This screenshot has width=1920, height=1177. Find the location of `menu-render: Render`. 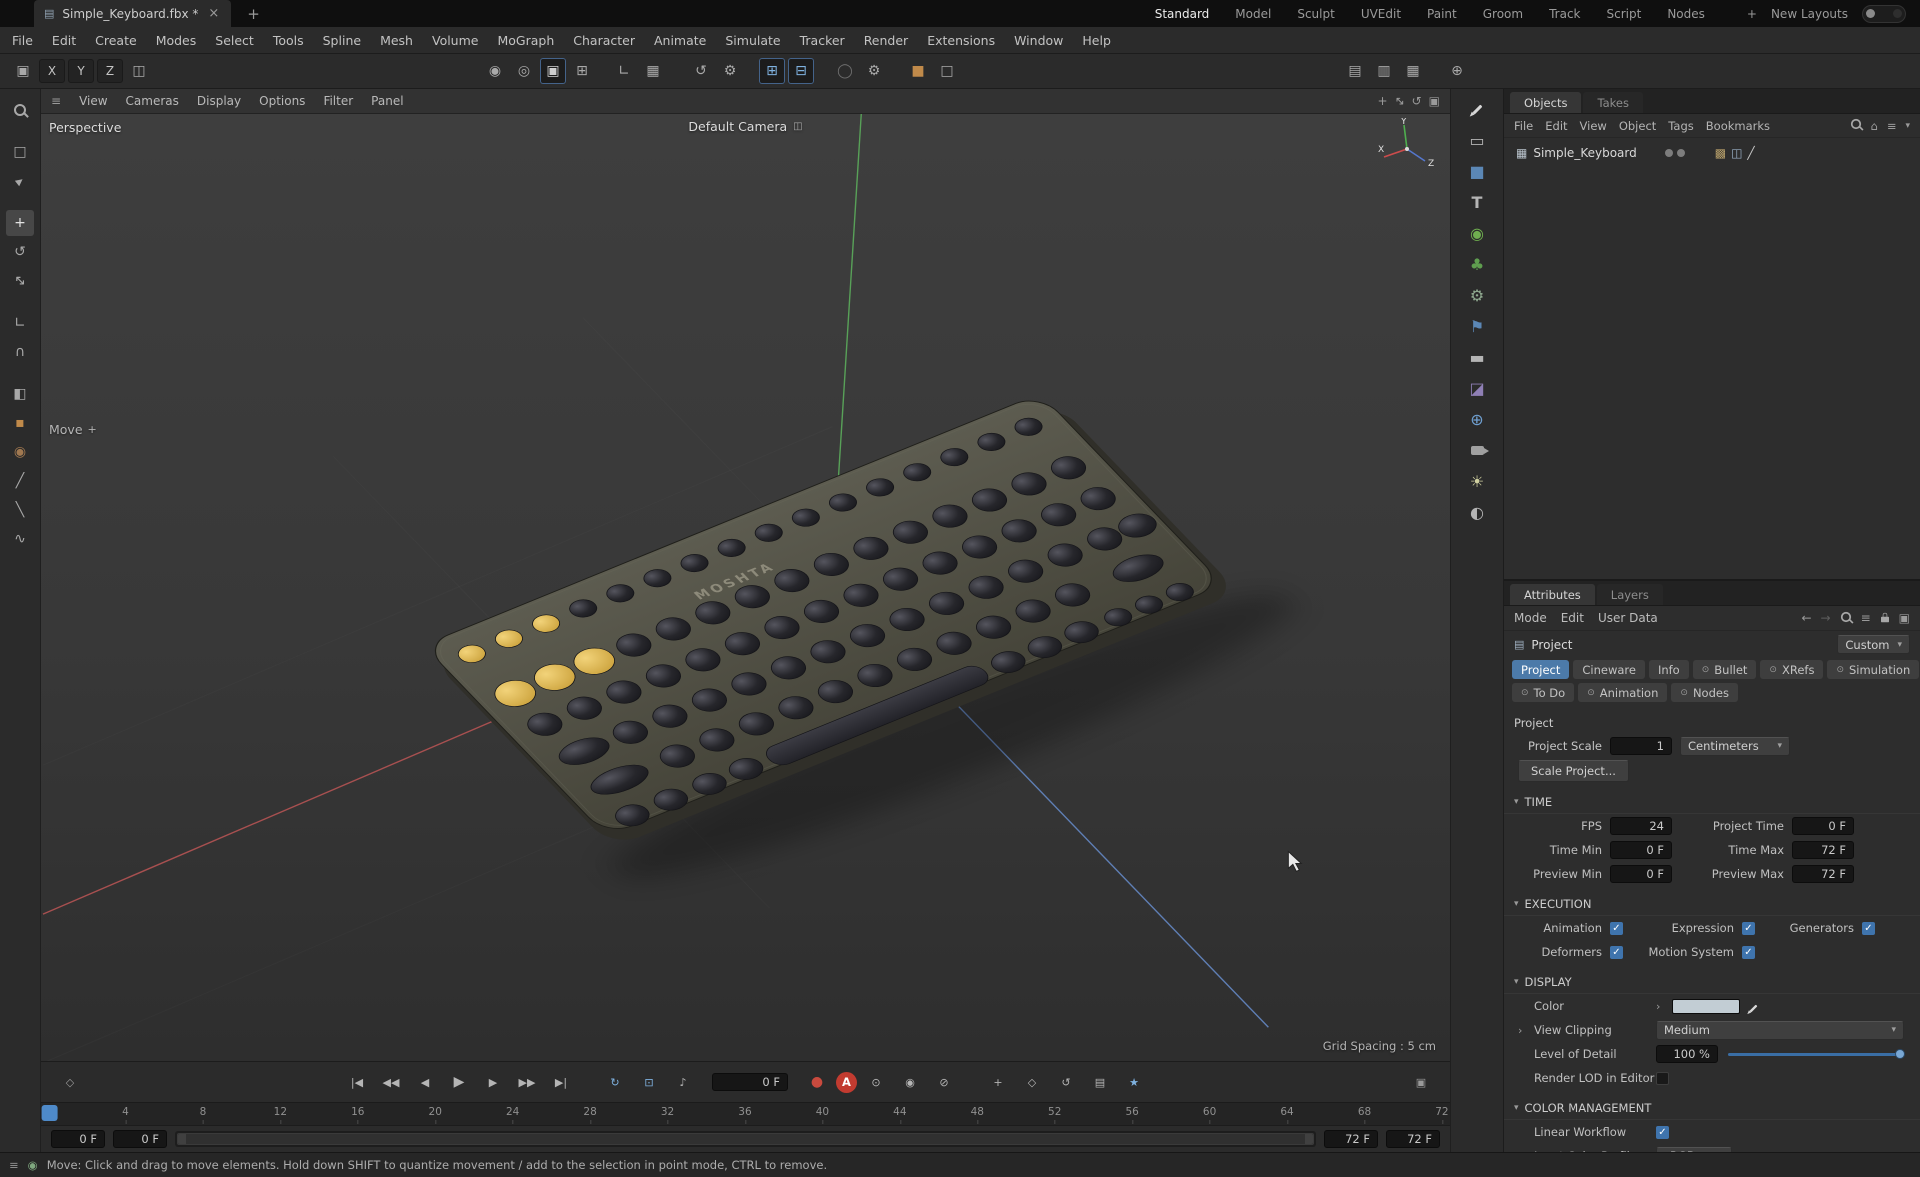

menu-render: Render is located at coordinates (886, 40).